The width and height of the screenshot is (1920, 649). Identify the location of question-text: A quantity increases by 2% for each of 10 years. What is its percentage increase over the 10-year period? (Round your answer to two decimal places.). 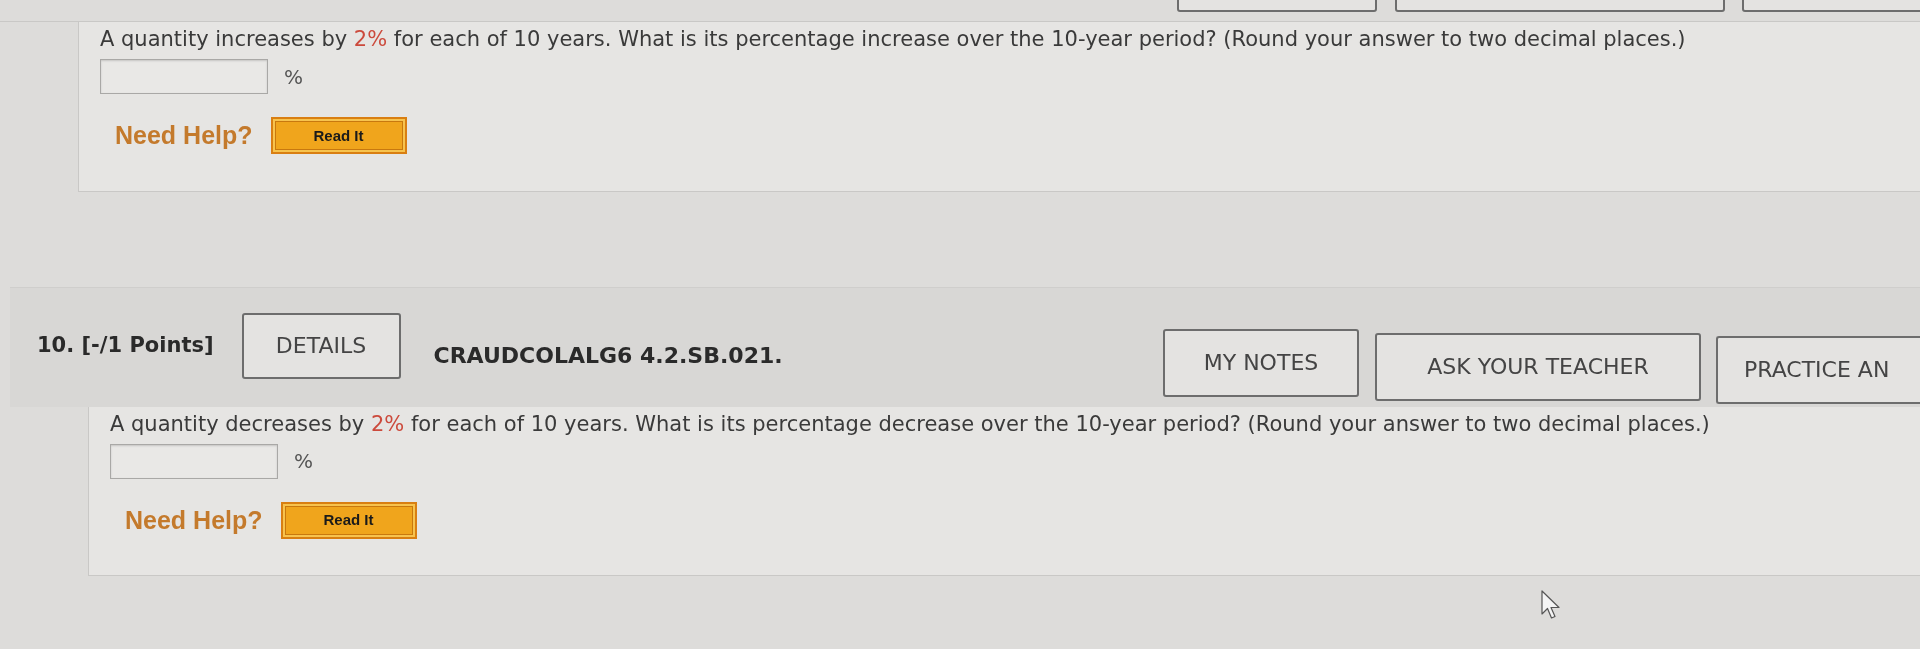
(893, 39).